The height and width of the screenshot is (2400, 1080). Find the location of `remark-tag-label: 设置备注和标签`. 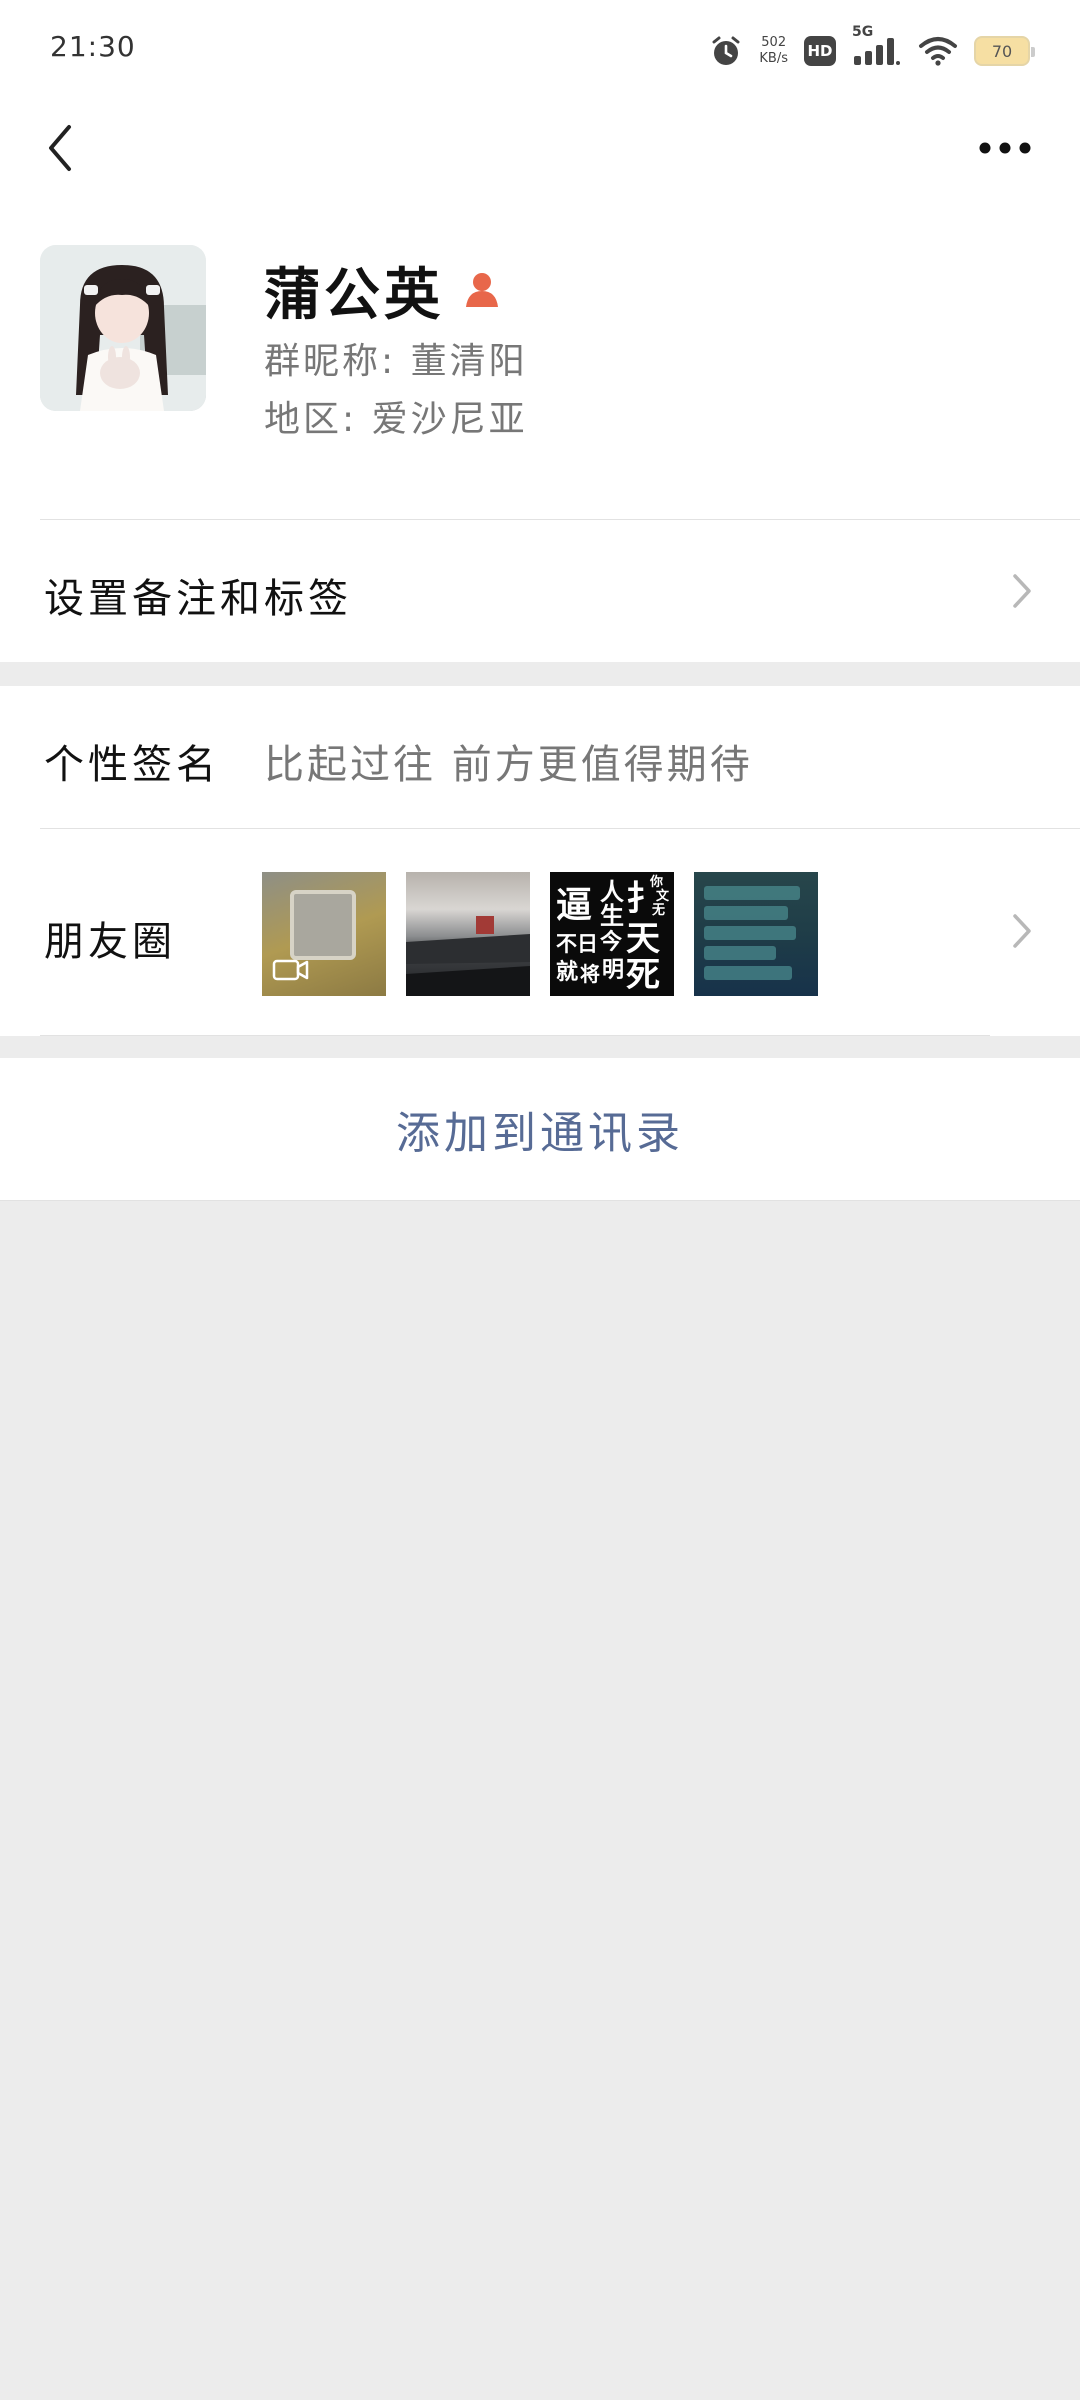

remark-tag-label: 设置备注和标签 is located at coordinates (198, 599).